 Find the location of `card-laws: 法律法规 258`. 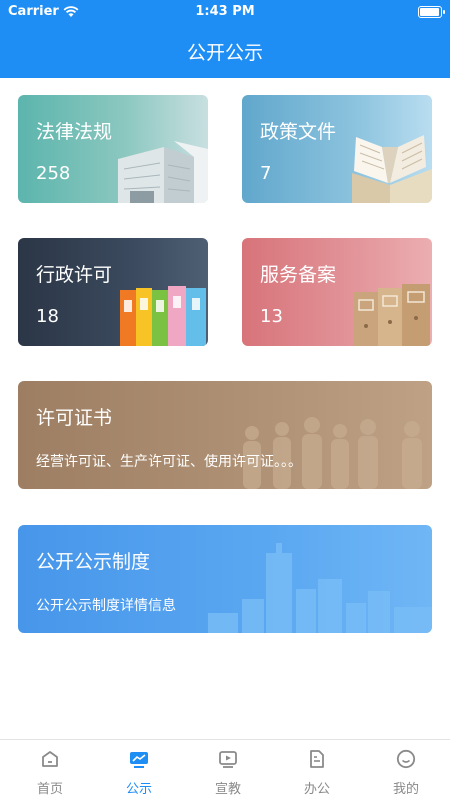

card-laws: 法律法规 258 is located at coordinates (113, 149).